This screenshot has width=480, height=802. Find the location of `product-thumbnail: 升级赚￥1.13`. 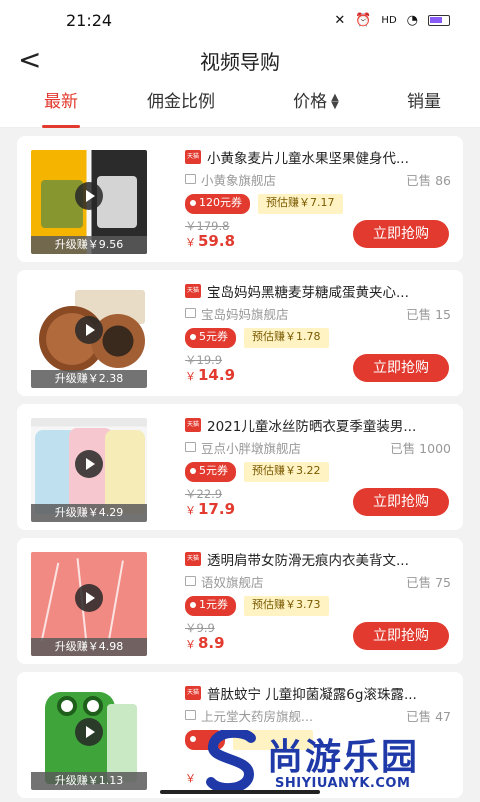

product-thumbnail: 升级赚￥1.13 is located at coordinates (89, 738).